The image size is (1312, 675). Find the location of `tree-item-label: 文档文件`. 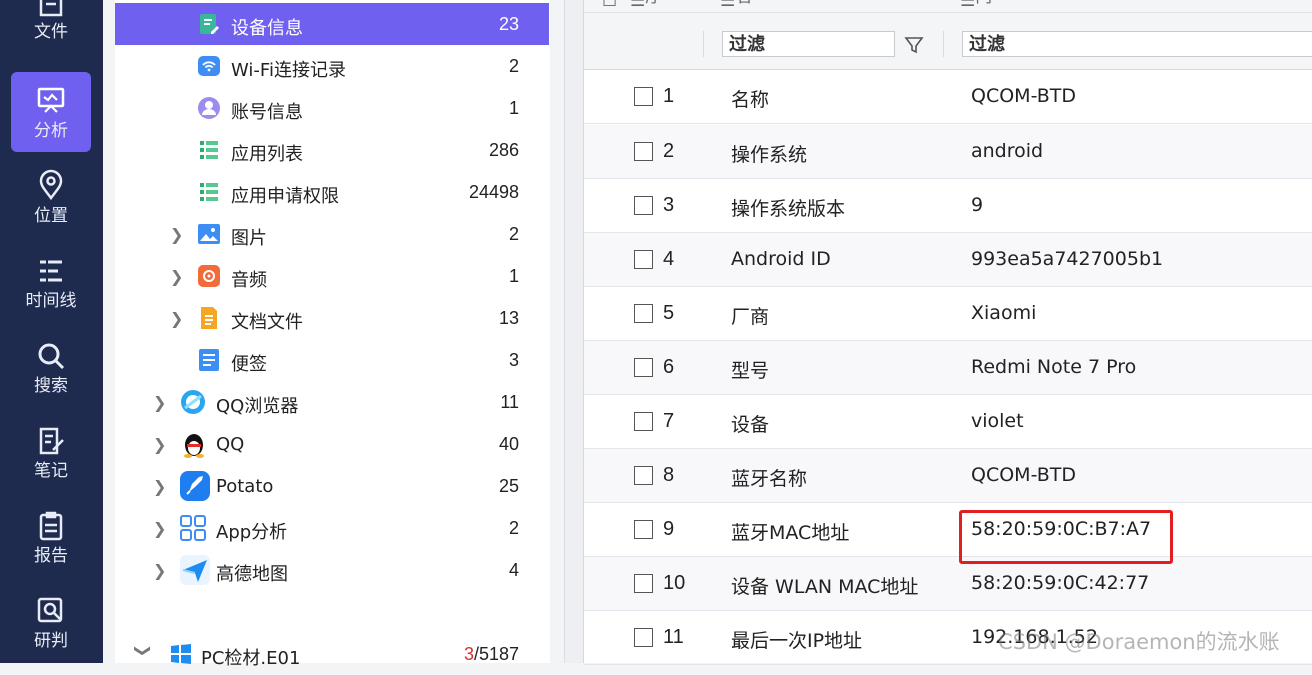

tree-item-label: 文档文件 is located at coordinates (267, 322).